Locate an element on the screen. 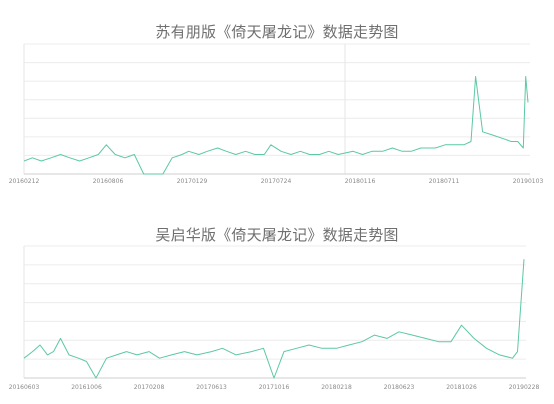 Image resolution: width=554 pixels, height=404 pixels. x-tick-label: 20180711 is located at coordinates (444, 181).